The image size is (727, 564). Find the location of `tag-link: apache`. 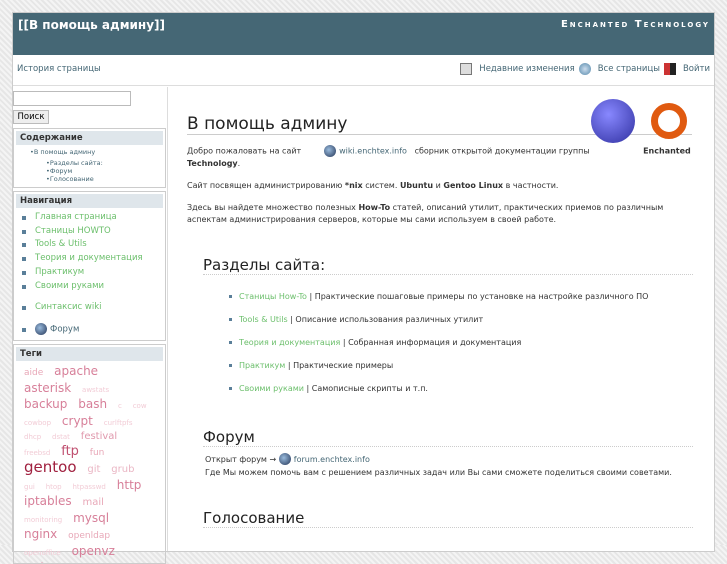

tag-link: apache is located at coordinates (76, 371).